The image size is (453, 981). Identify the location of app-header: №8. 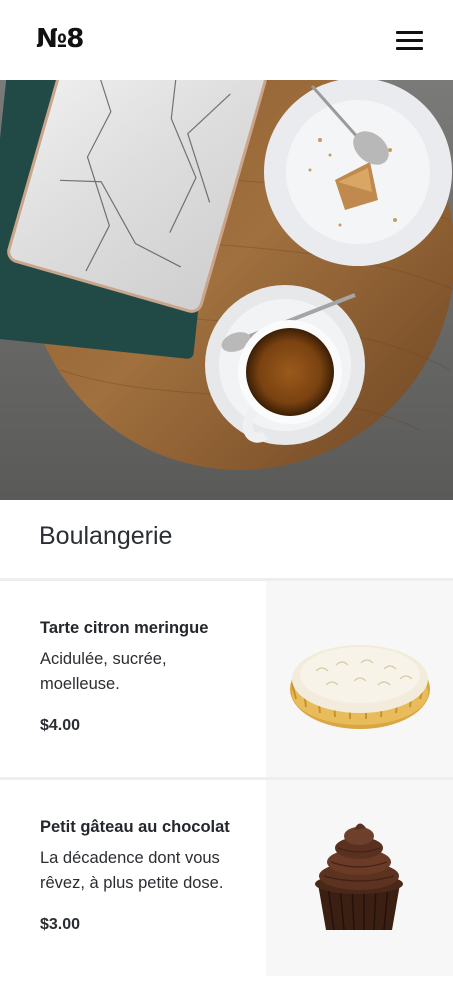
(226, 40).